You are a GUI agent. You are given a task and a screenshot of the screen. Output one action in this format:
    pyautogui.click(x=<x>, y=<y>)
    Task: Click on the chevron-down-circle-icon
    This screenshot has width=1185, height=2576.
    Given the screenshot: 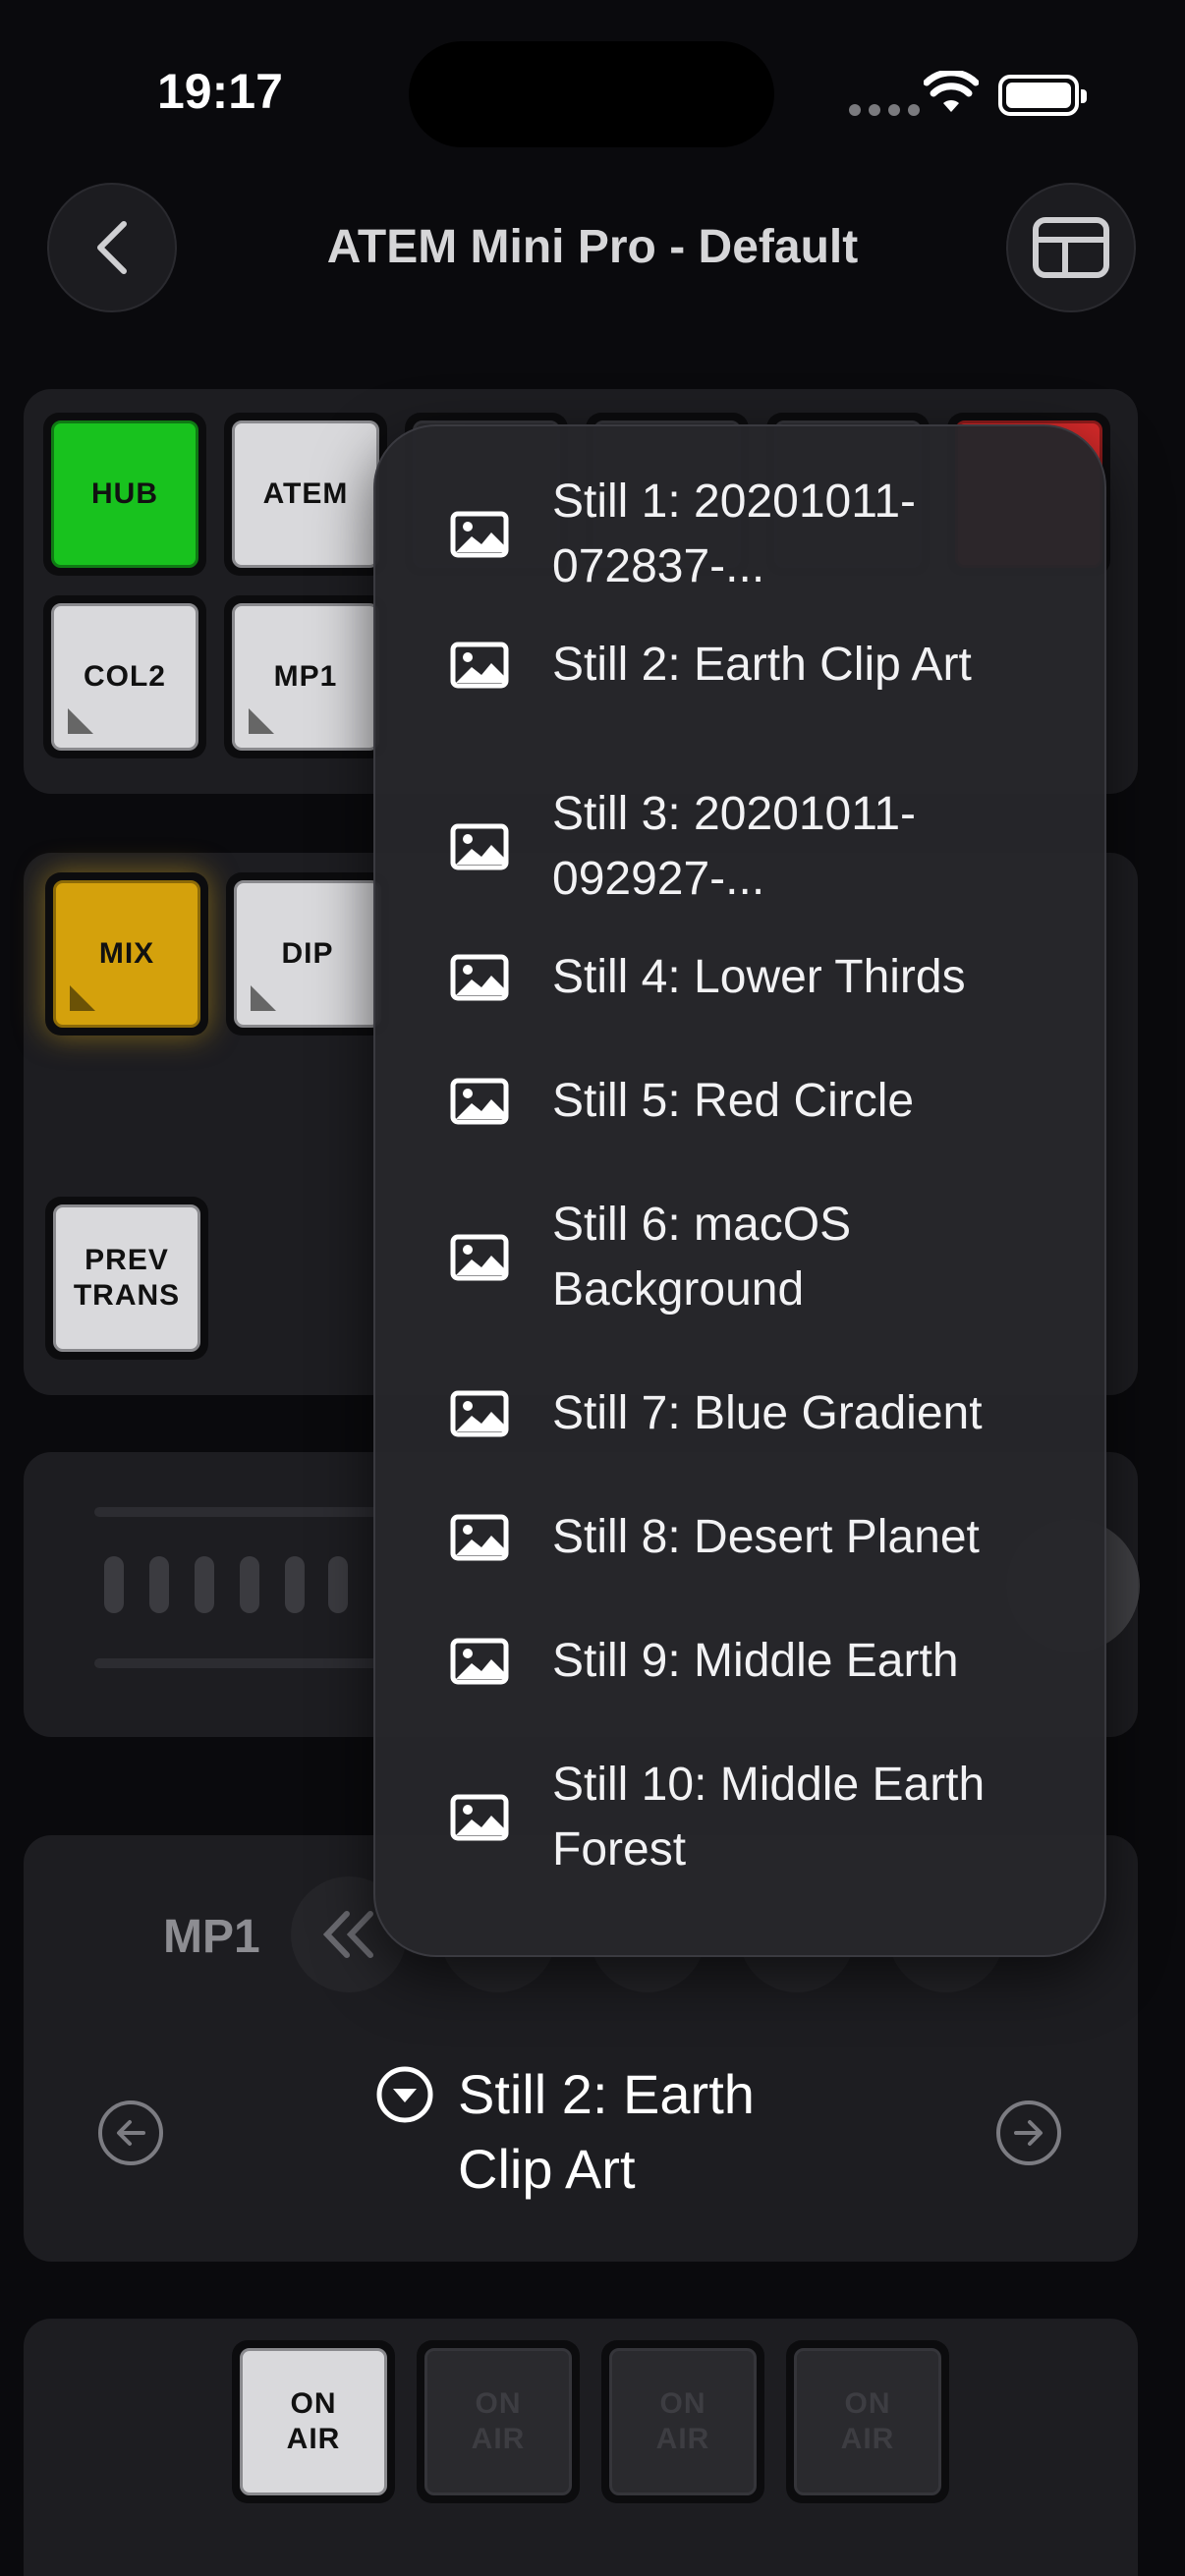 What is the action you would take?
    pyautogui.click(x=405, y=2094)
    